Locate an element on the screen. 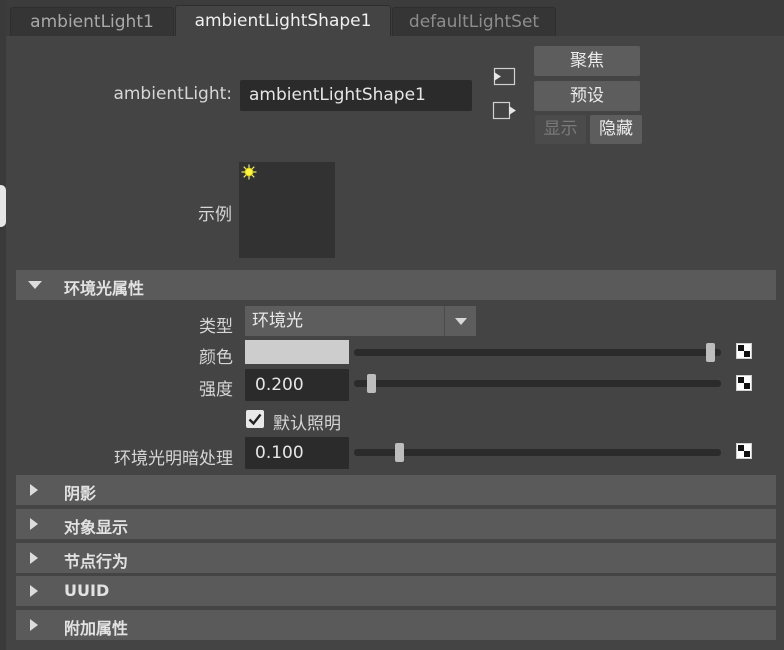 The width and height of the screenshot is (784, 650). section-title: 阴影 is located at coordinates (80, 493).